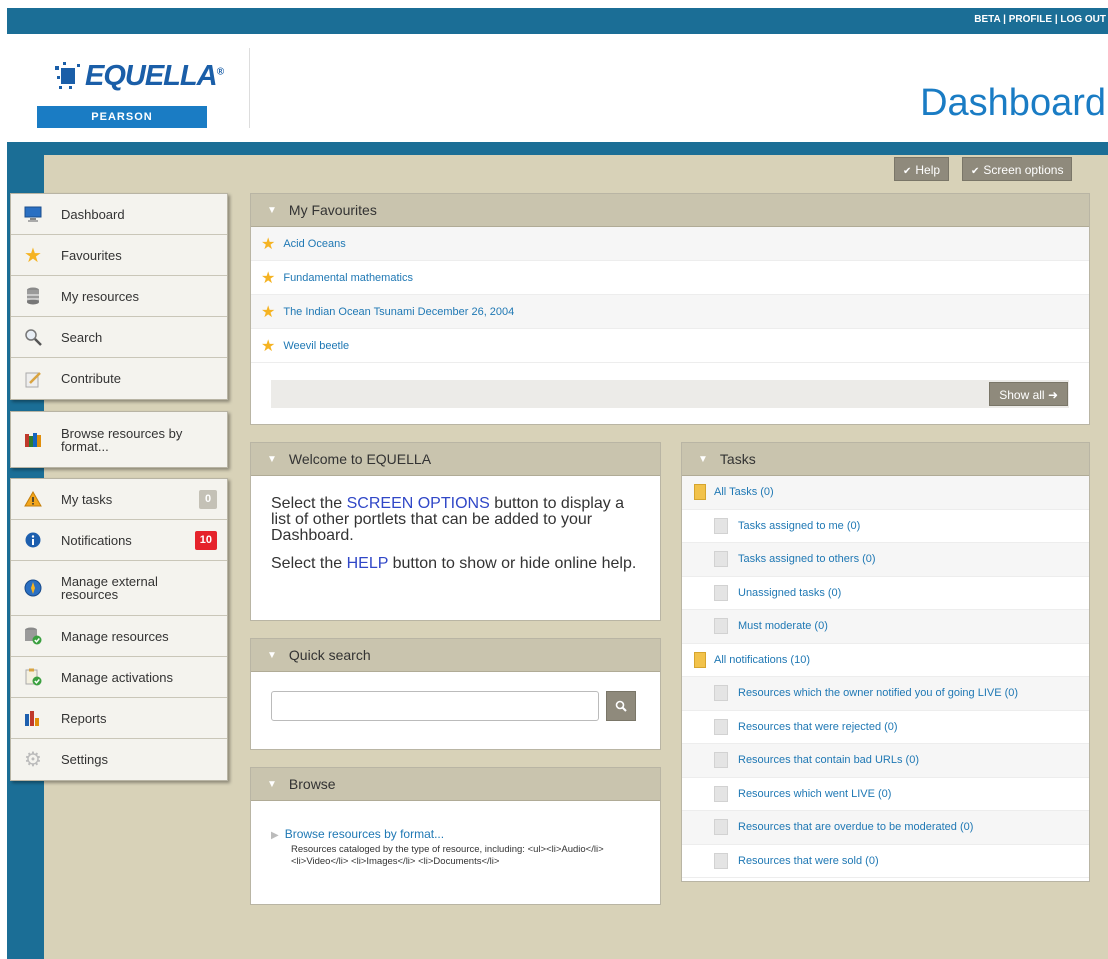  Describe the element at coordinates (885, 761) in the screenshot. I see `task-row: Resources that contain bad URLs (0)` at that location.